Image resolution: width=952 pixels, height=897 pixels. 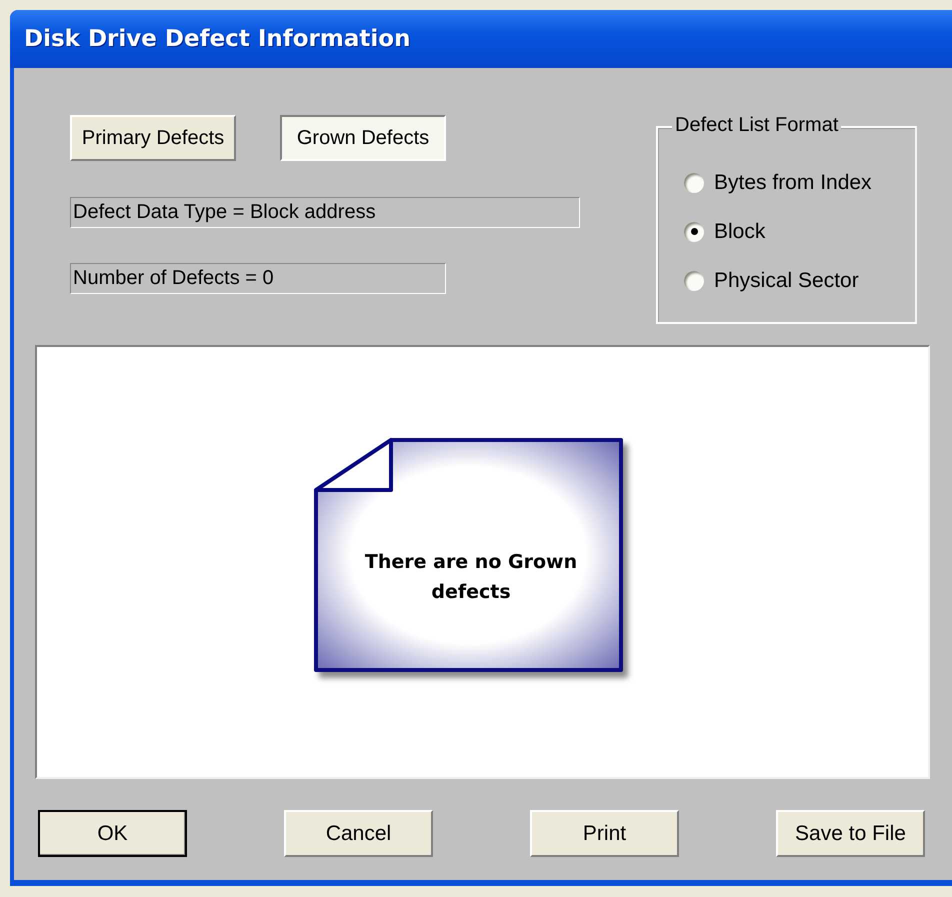 What do you see at coordinates (258, 278) in the screenshot?
I see `info-field: Number of Defects = 0` at bounding box center [258, 278].